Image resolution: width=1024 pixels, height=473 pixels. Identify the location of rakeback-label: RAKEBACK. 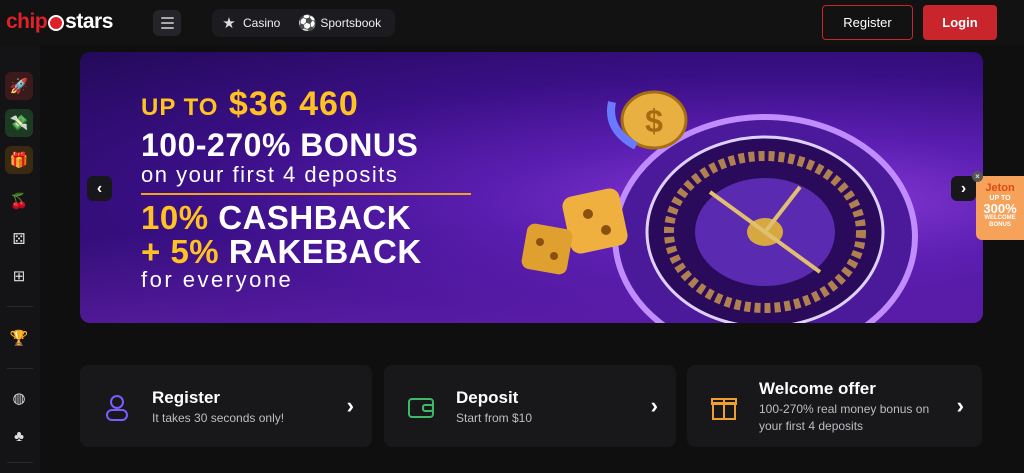
(325, 251).